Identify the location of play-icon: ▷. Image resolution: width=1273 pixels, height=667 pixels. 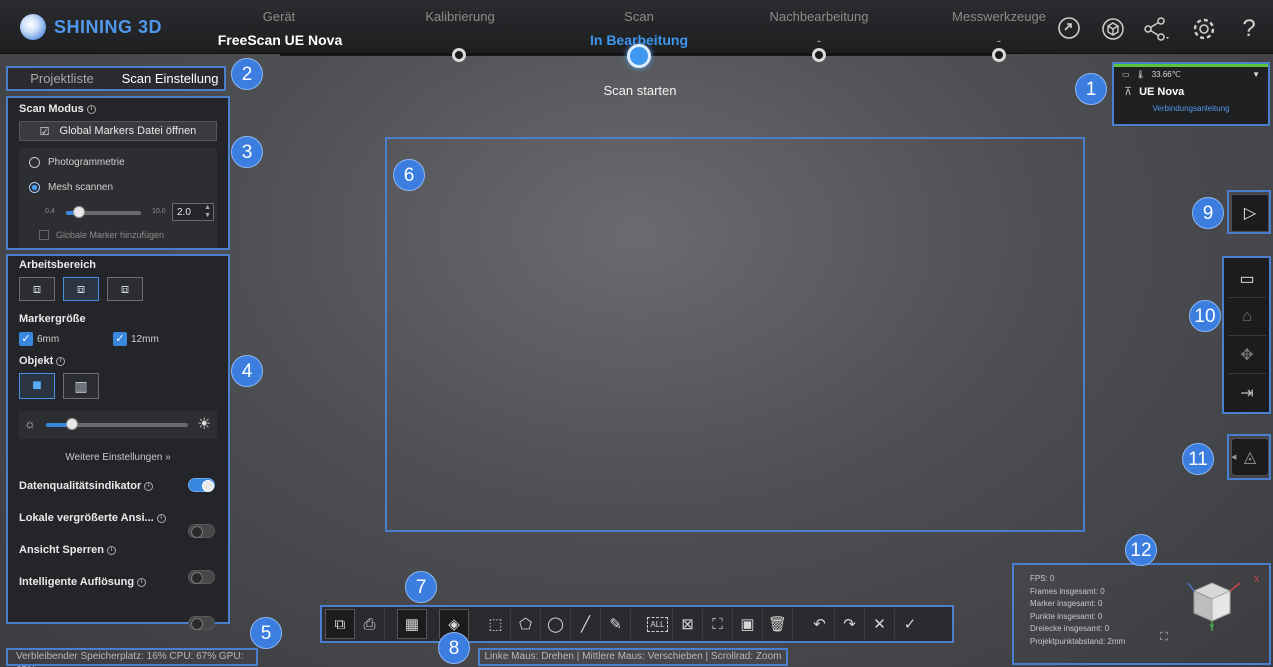
(1250, 213).